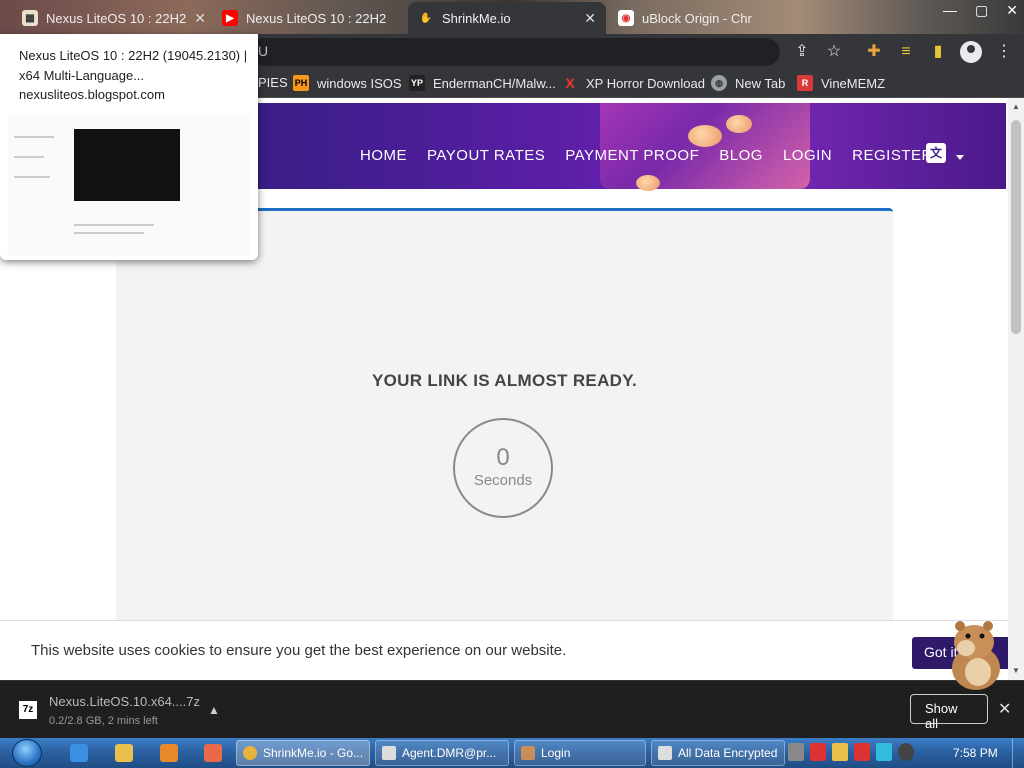  Describe the element at coordinates (503, 480) in the screenshot. I see `timer-label: Seconds` at that location.